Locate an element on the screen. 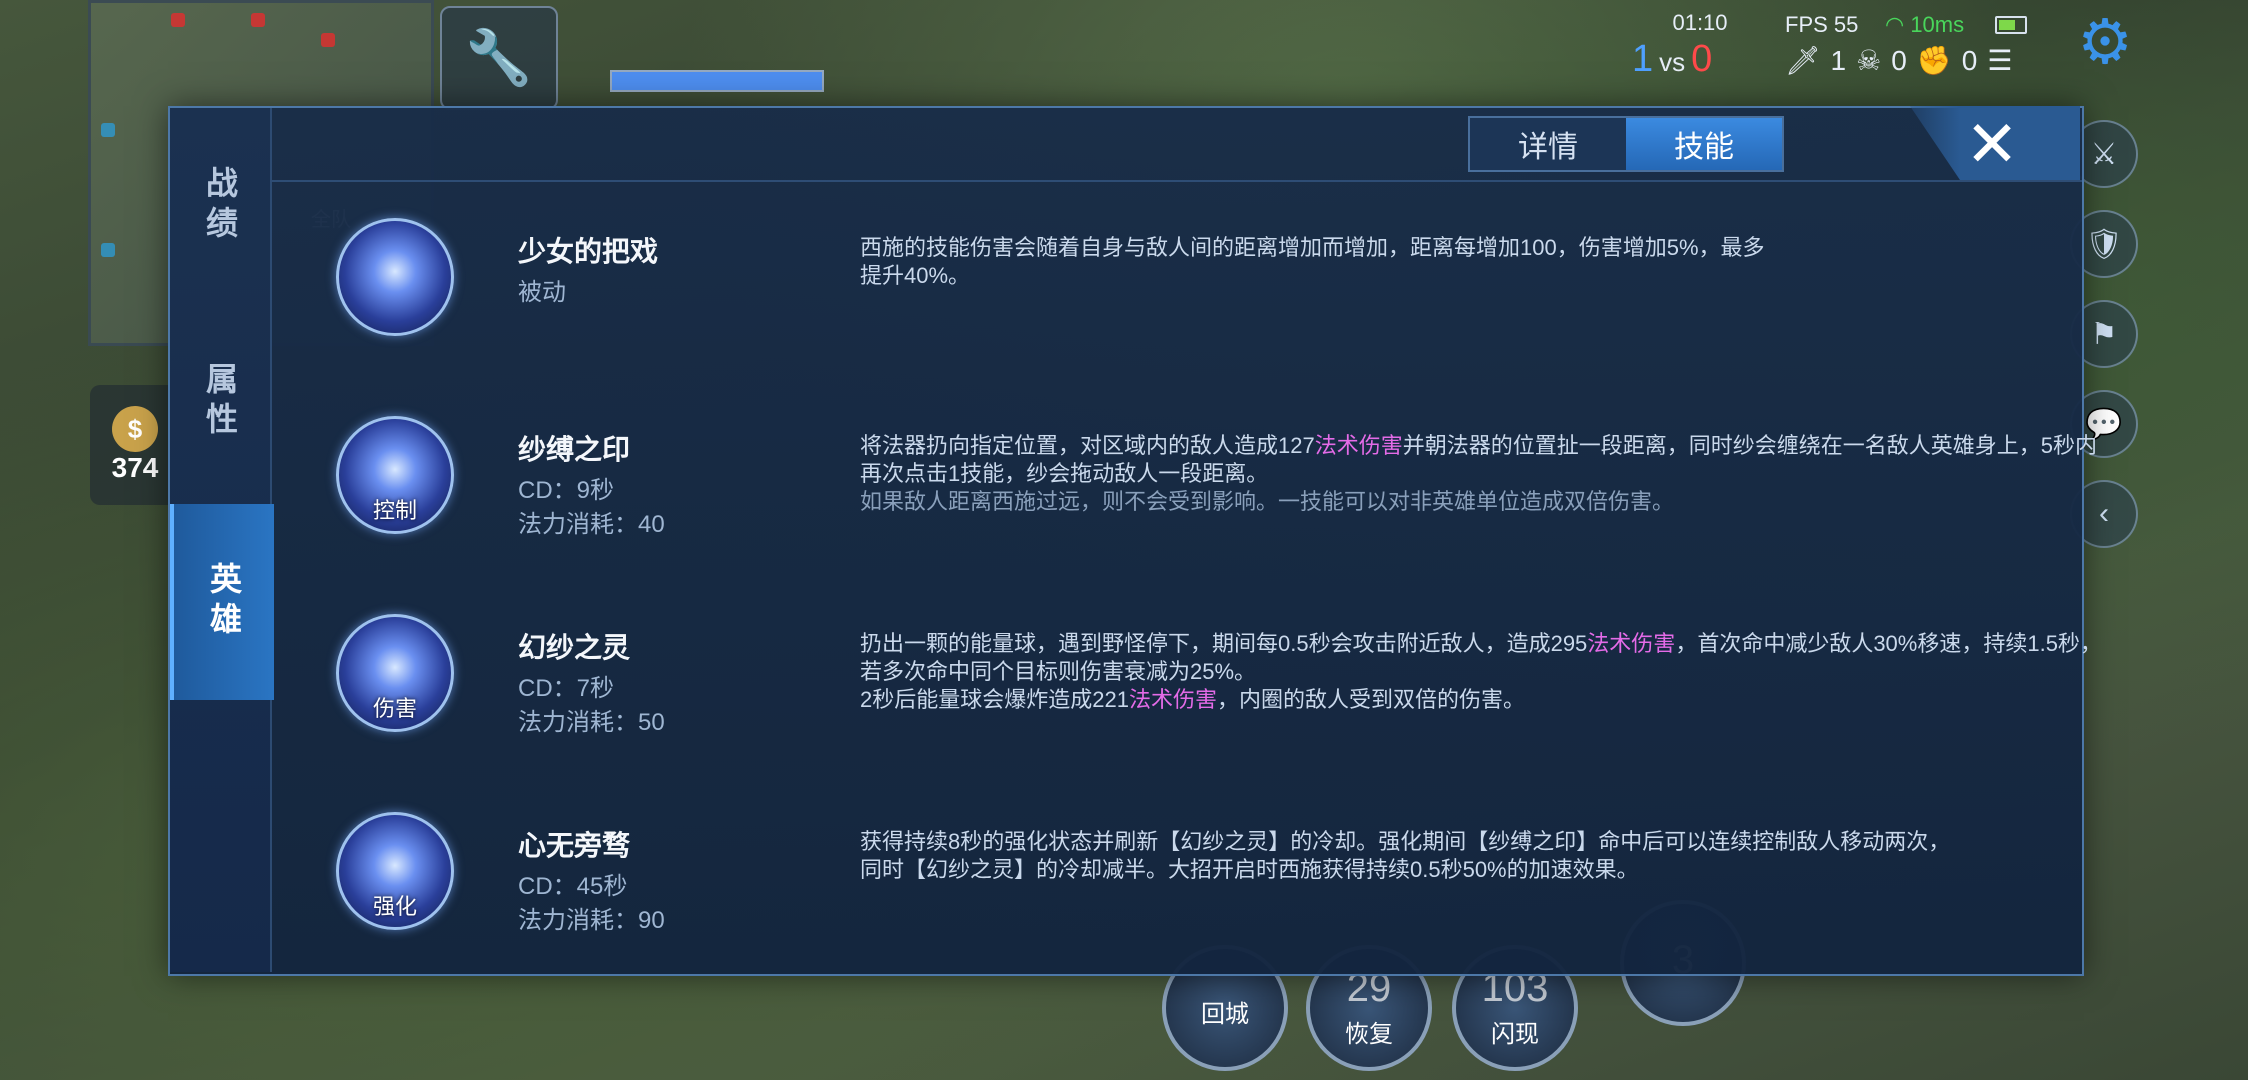 Image resolution: width=2248 pixels, height=1080 pixels. skill-cooldown: CD：45秒 is located at coordinates (573, 886).